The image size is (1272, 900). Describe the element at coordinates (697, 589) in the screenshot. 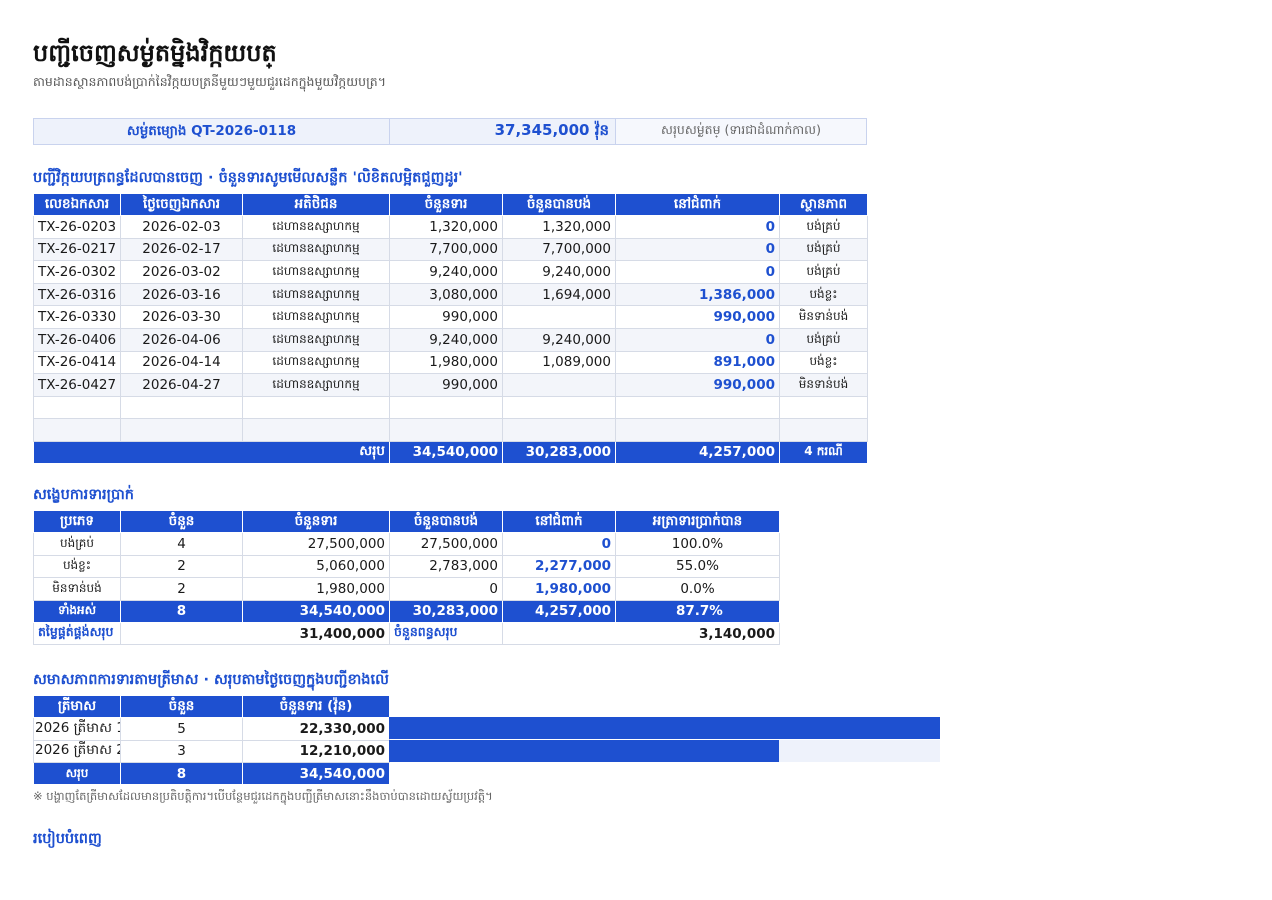

I see `rate-cell: 0.0%` at that location.